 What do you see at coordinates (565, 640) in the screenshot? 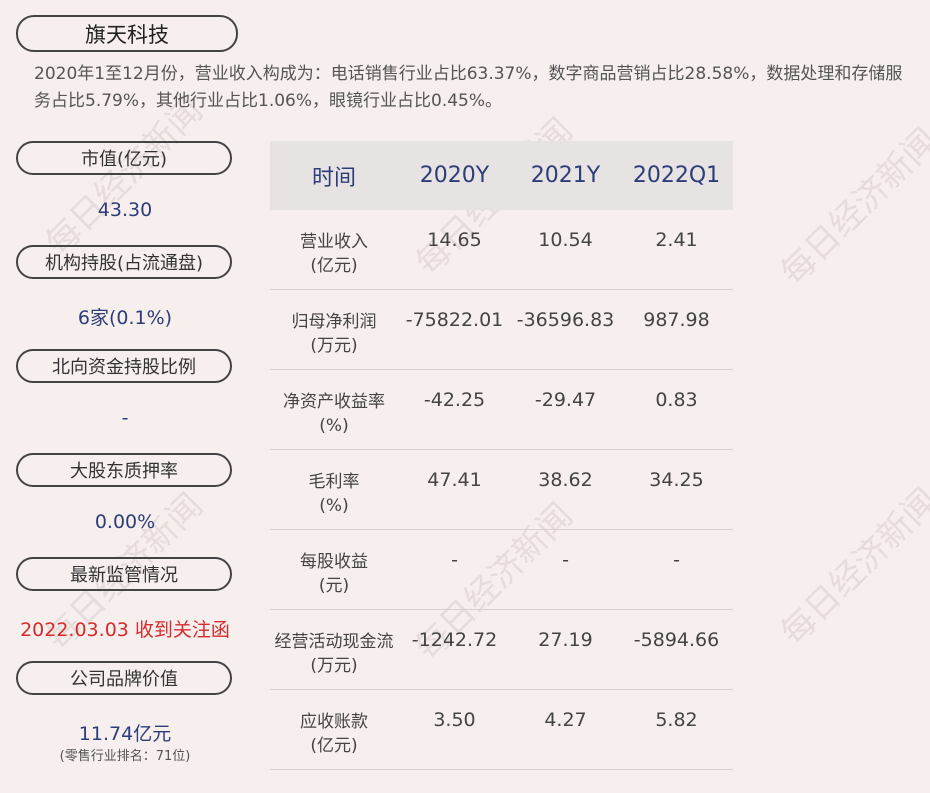
I see `cell-value: 27.19` at bounding box center [565, 640].